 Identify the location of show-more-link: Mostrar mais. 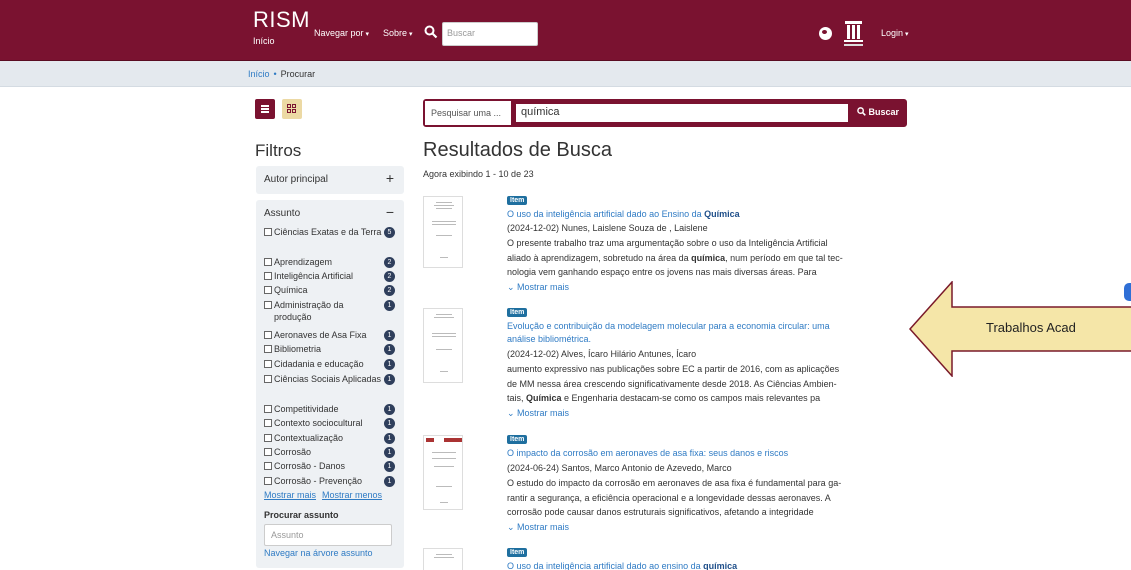
(290, 495).